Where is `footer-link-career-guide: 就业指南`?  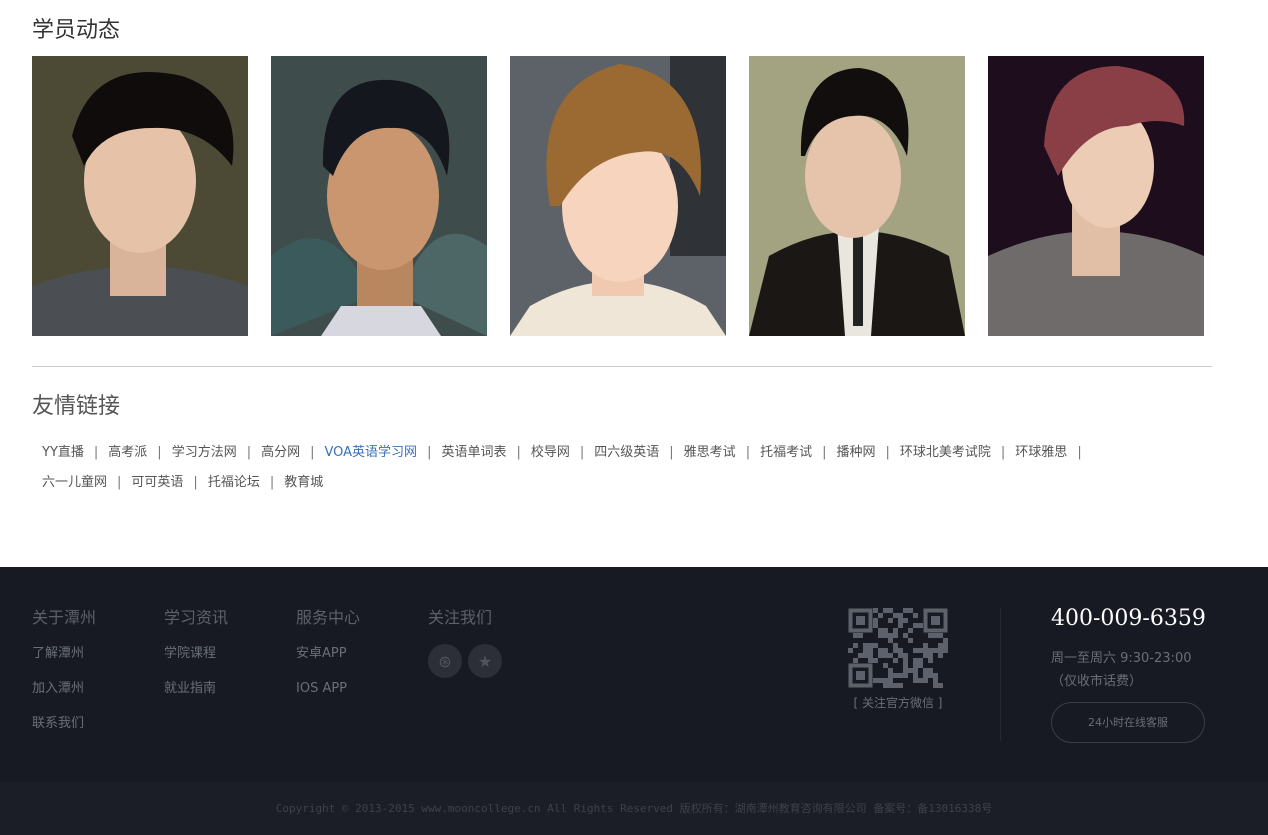 footer-link-career-guide: 就业指南 is located at coordinates (196, 696).